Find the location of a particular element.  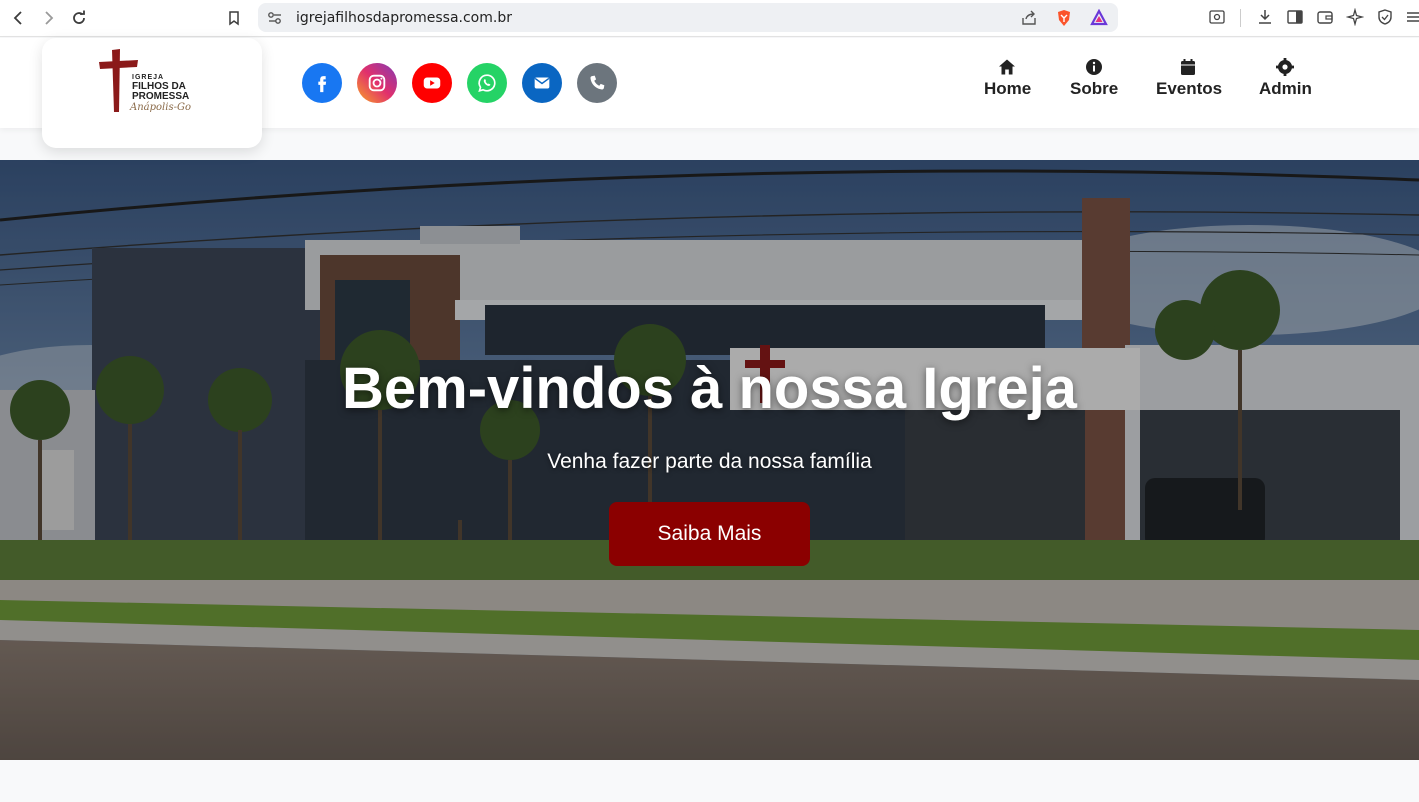

hero-title: Bem-vindos à nossa Igreja is located at coordinates (709, 388).